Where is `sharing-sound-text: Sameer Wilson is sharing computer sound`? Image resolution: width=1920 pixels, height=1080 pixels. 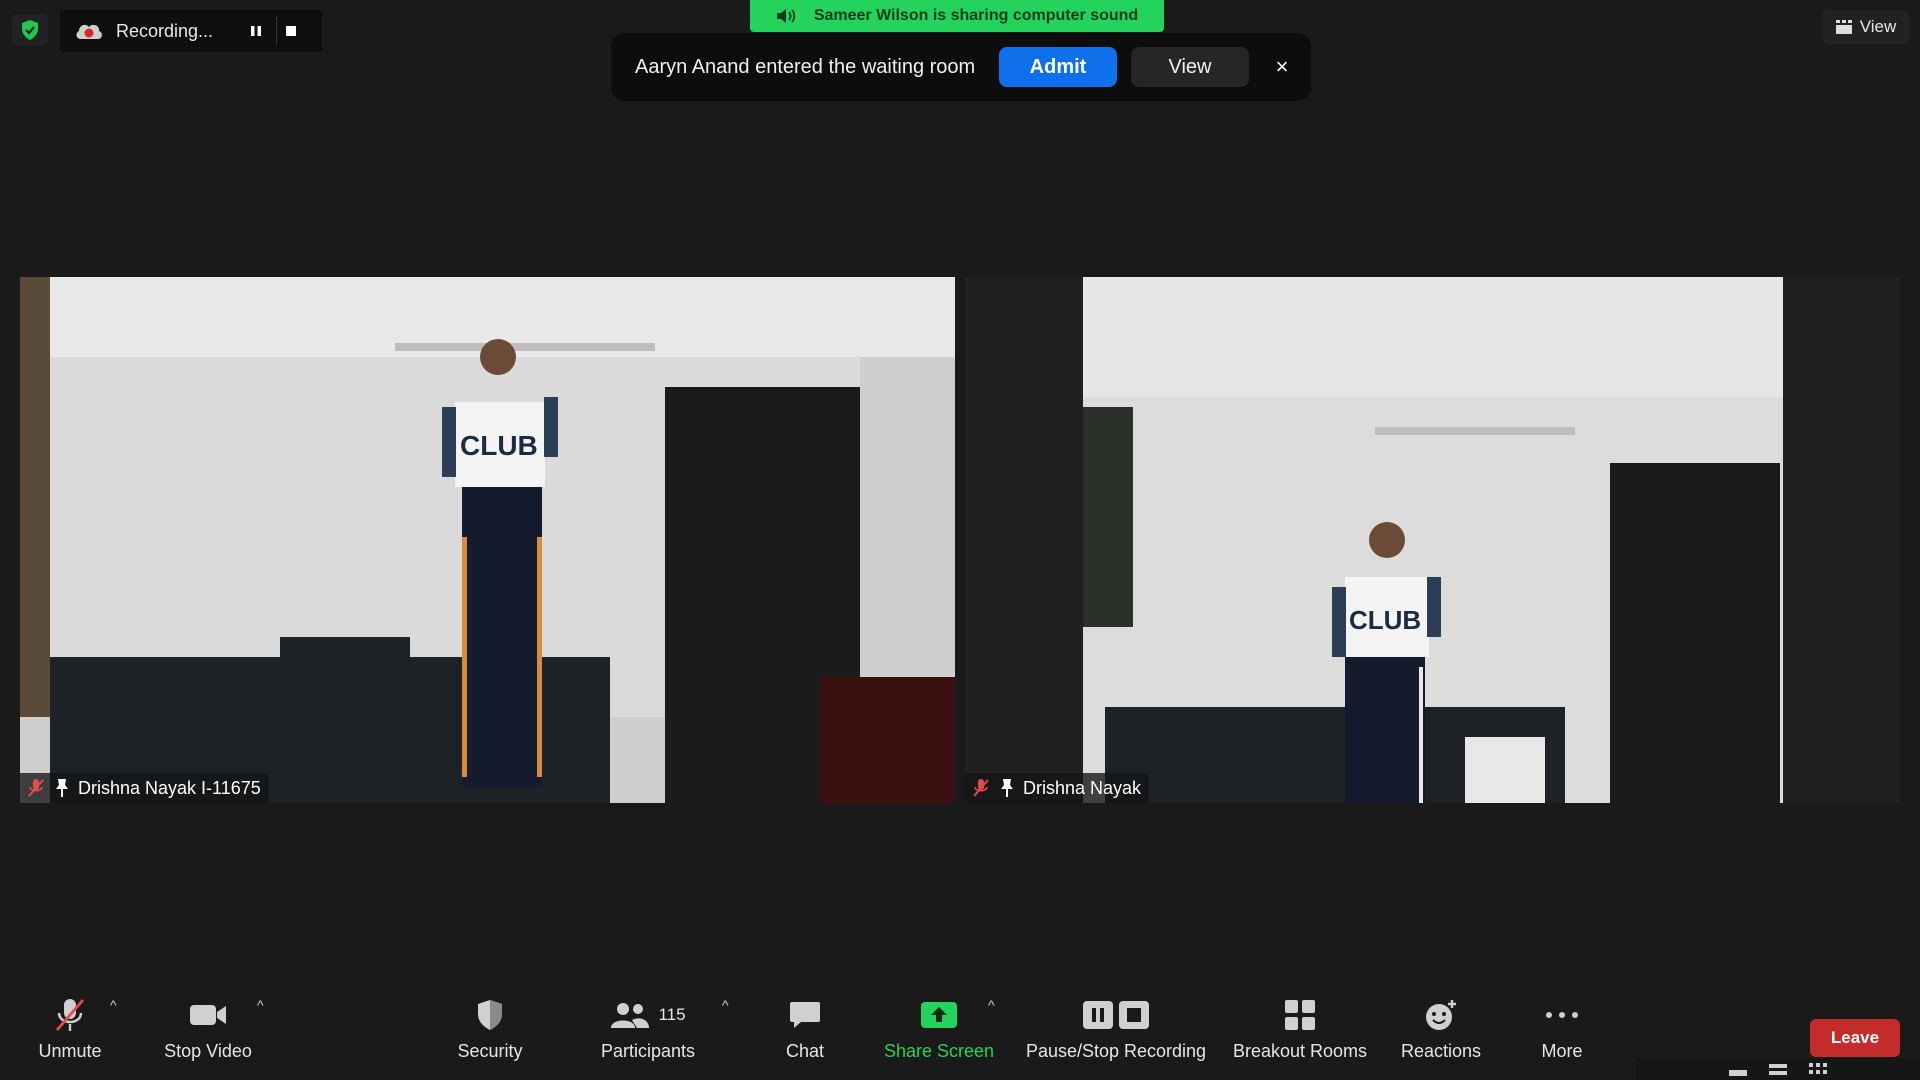
sharing-sound-text: Sameer Wilson is sharing computer sound is located at coordinates (976, 15).